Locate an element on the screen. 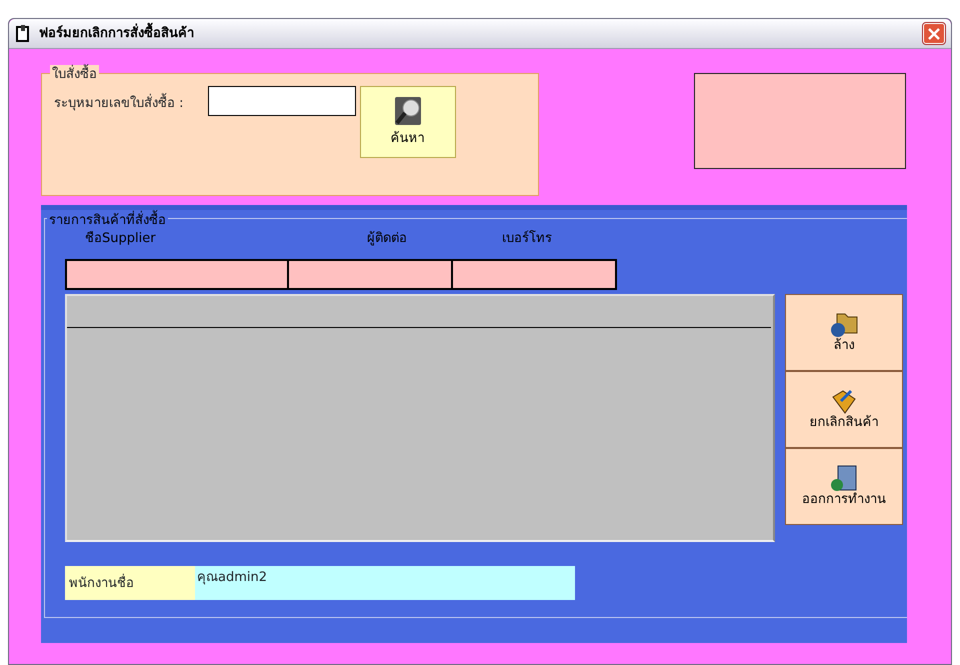 The image size is (960, 665). close-icon is located at coordinates (934, 34).